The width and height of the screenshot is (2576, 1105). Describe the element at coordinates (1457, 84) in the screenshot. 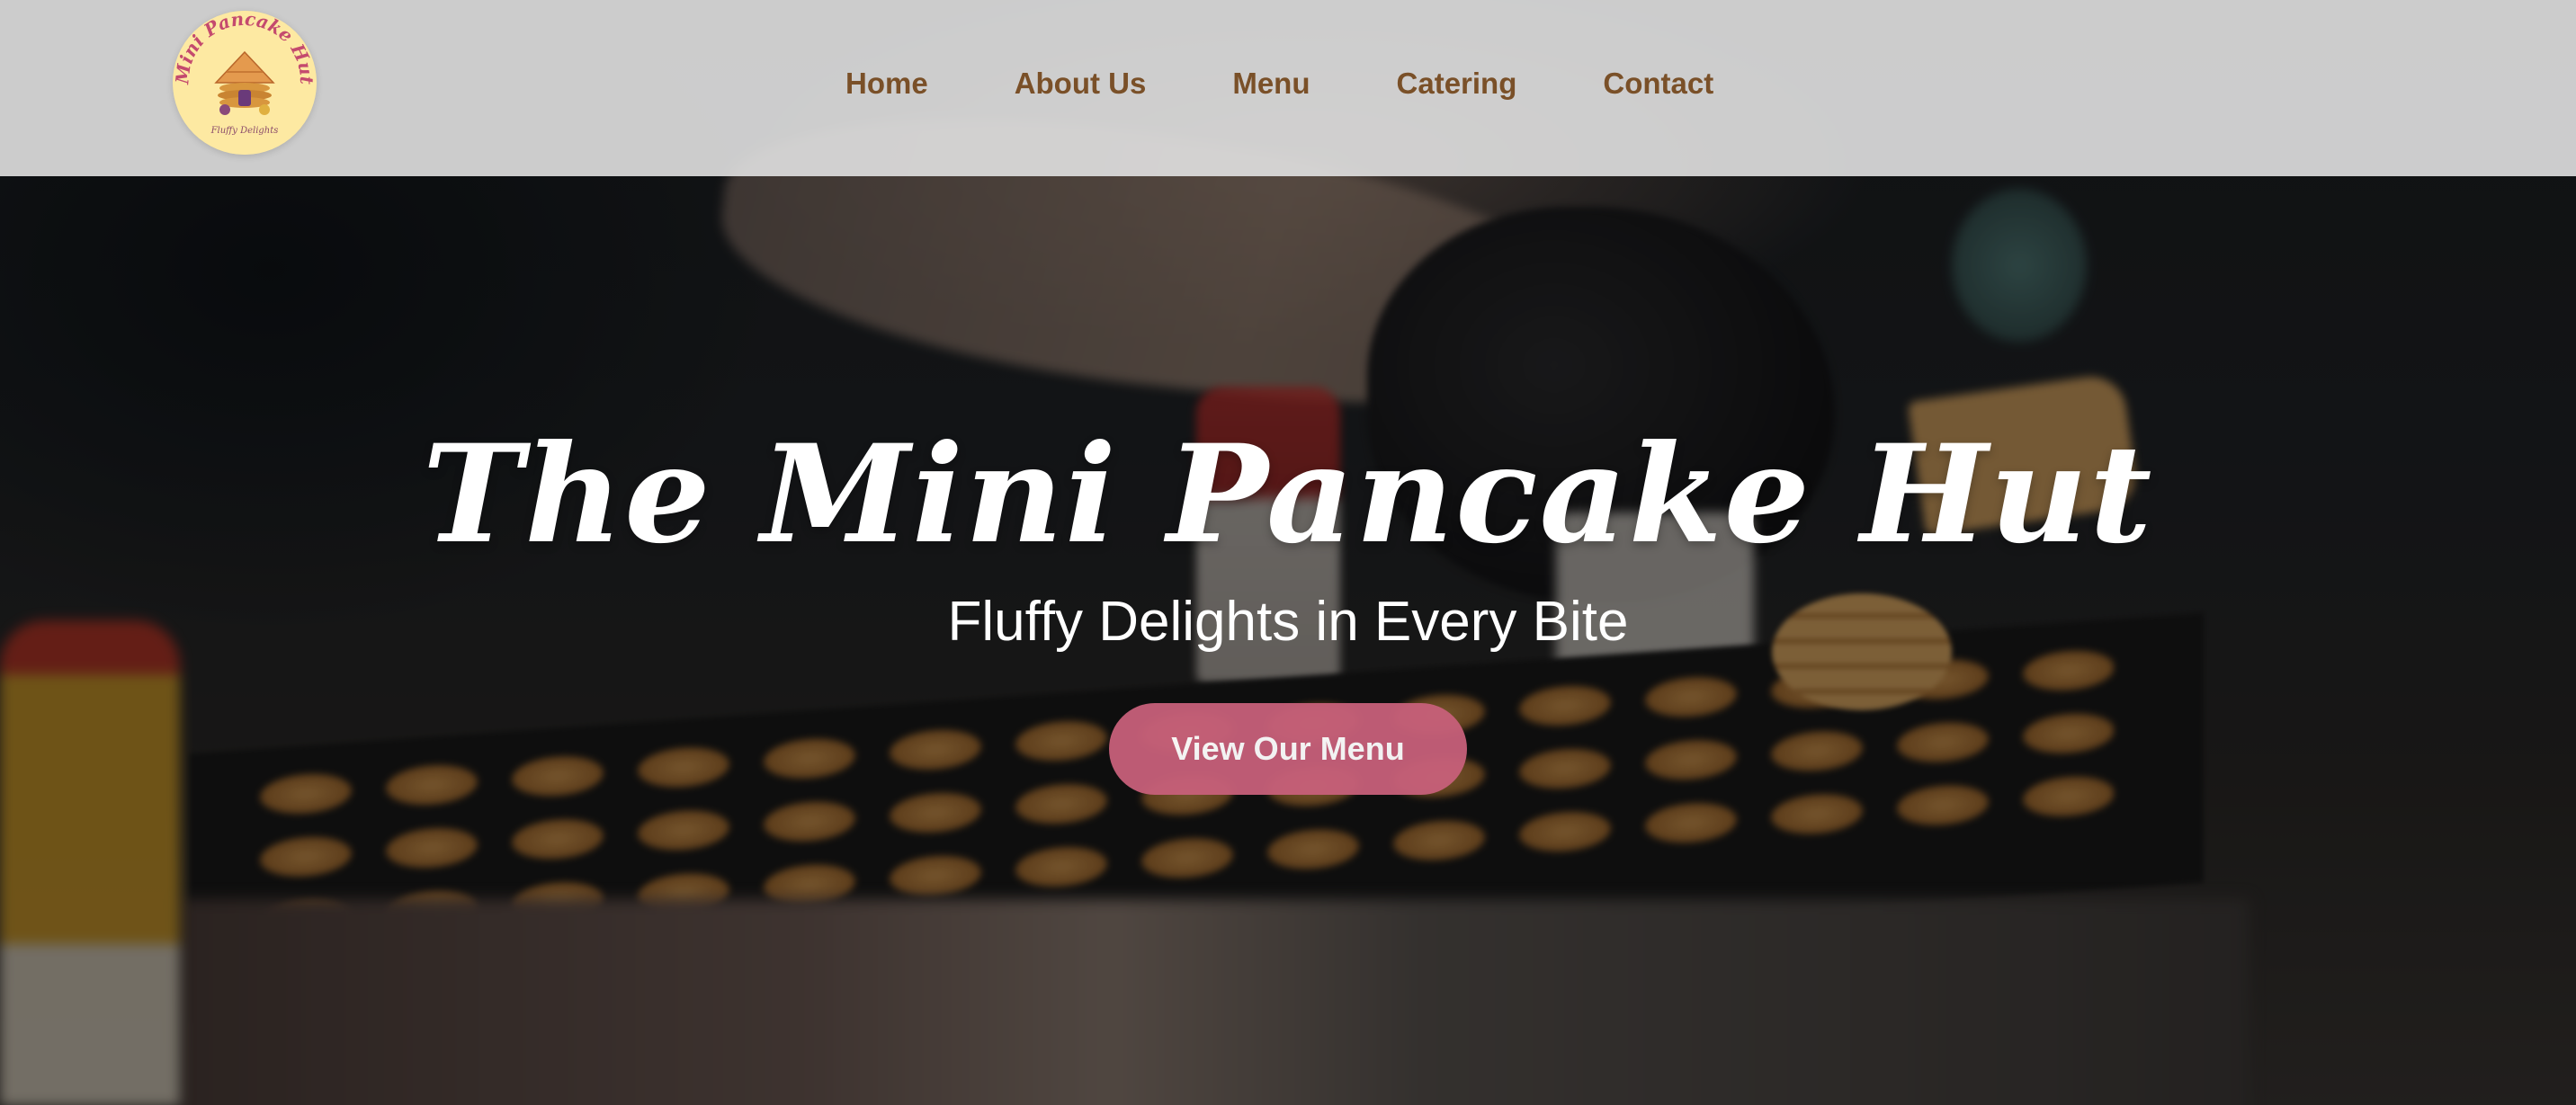

I see `nav-link-catering: Catering` at that location.